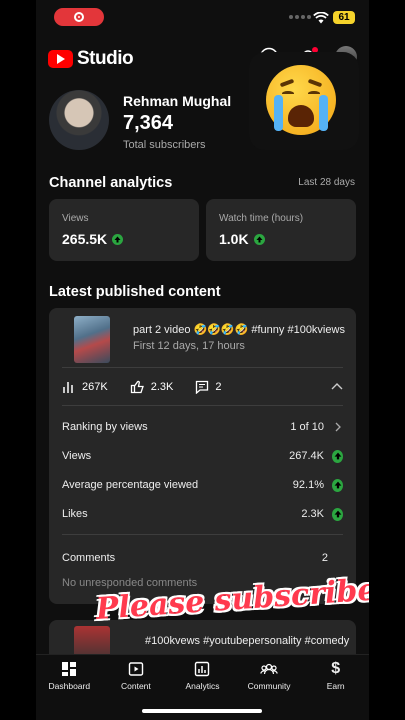 Image resolution: width=405 pixels, height=720 pixels. I want to click on views-stat: 267K, so click(85, 387).